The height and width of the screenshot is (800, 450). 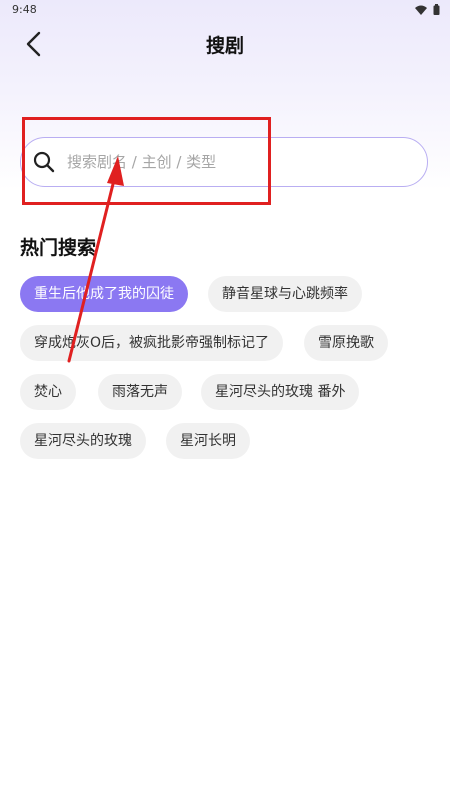 What do you see at coordinates (285, 294) in the screenshot?
I see `hot-search-tag: 静音星球与心跳频率` at bounding box center [285, 294].